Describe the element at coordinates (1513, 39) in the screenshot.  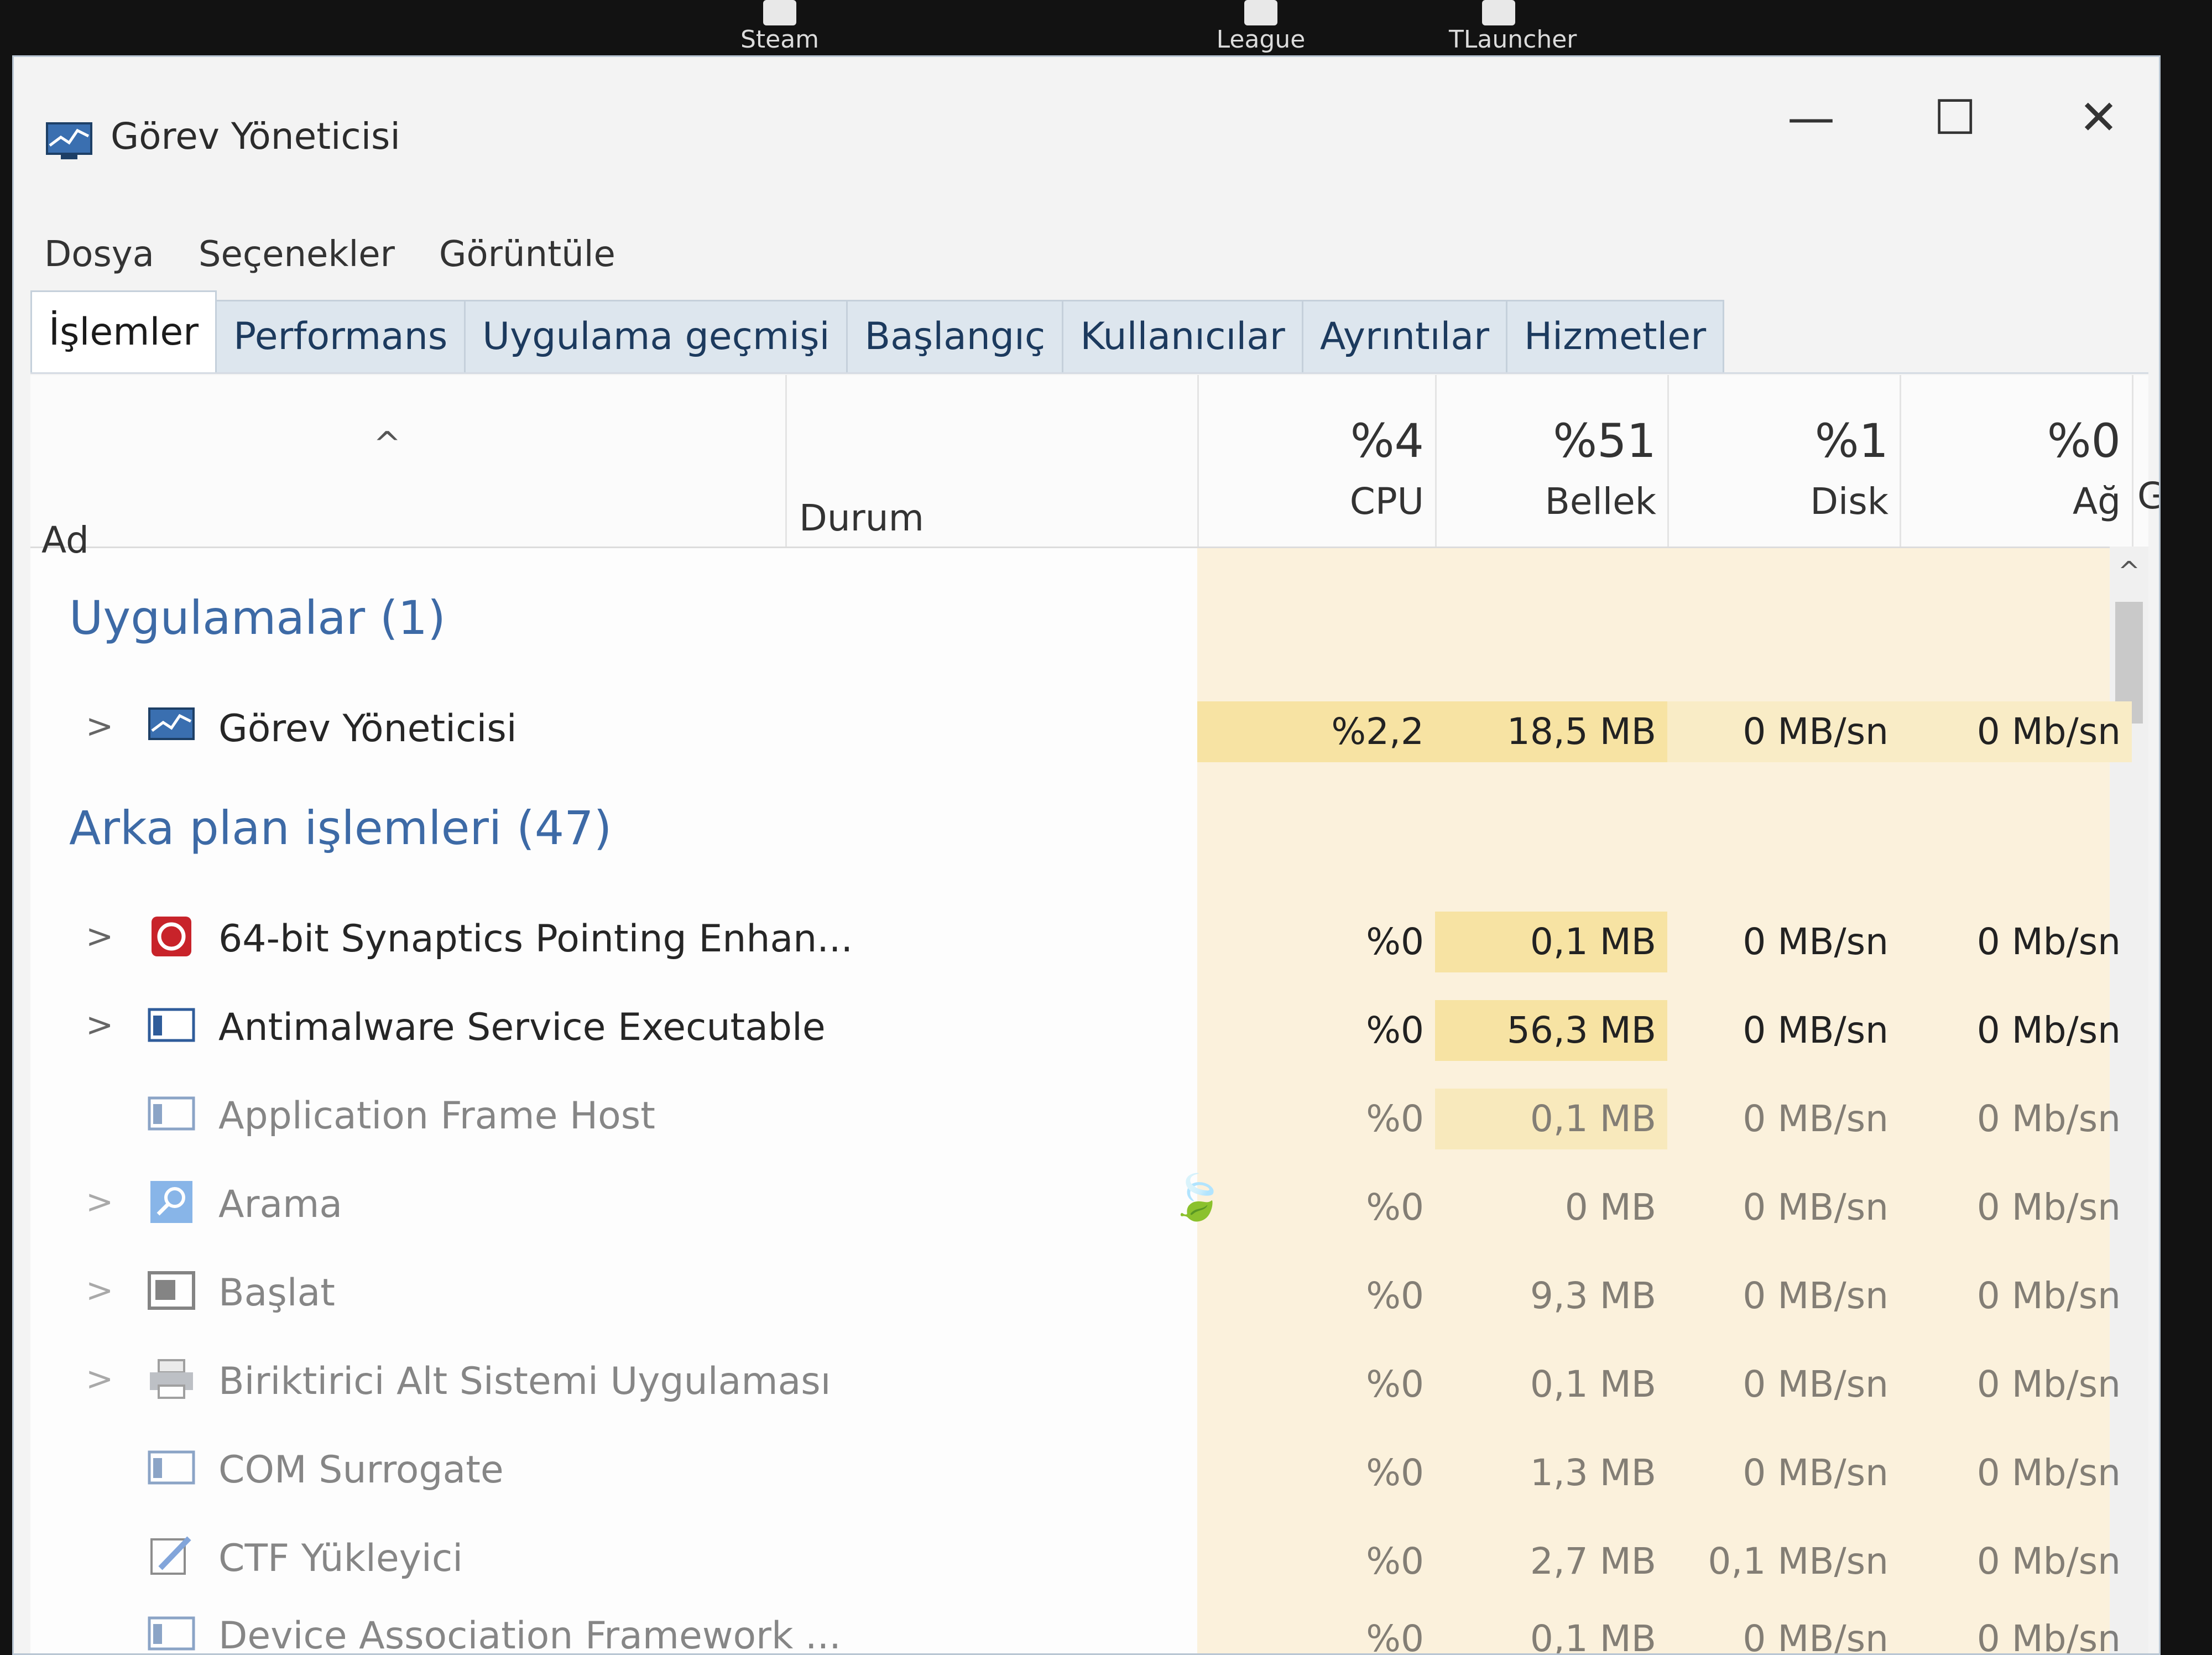
I see `desktop-icon-label: TLauncher` at that location.